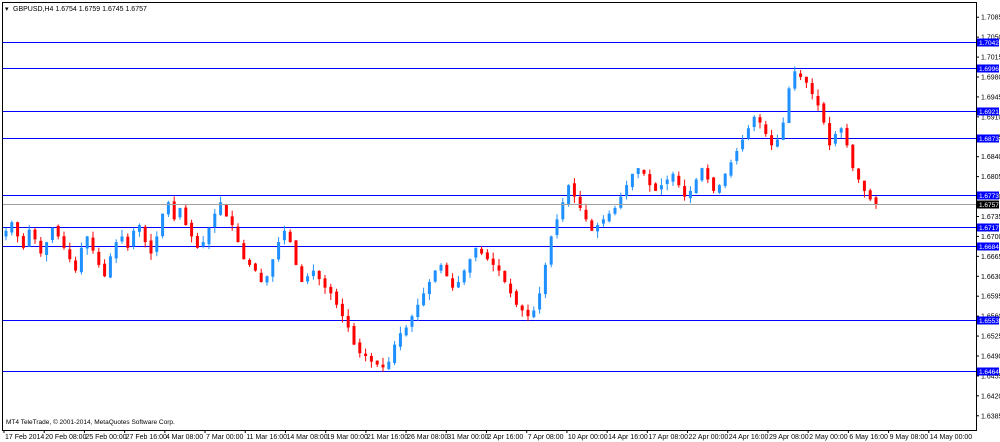 This screenshot has height=442, width=1000. Describe the element at coordinates (789, 437) in the screenshot. I see `x-tick-label: 29 Apr 08:00` at that location.